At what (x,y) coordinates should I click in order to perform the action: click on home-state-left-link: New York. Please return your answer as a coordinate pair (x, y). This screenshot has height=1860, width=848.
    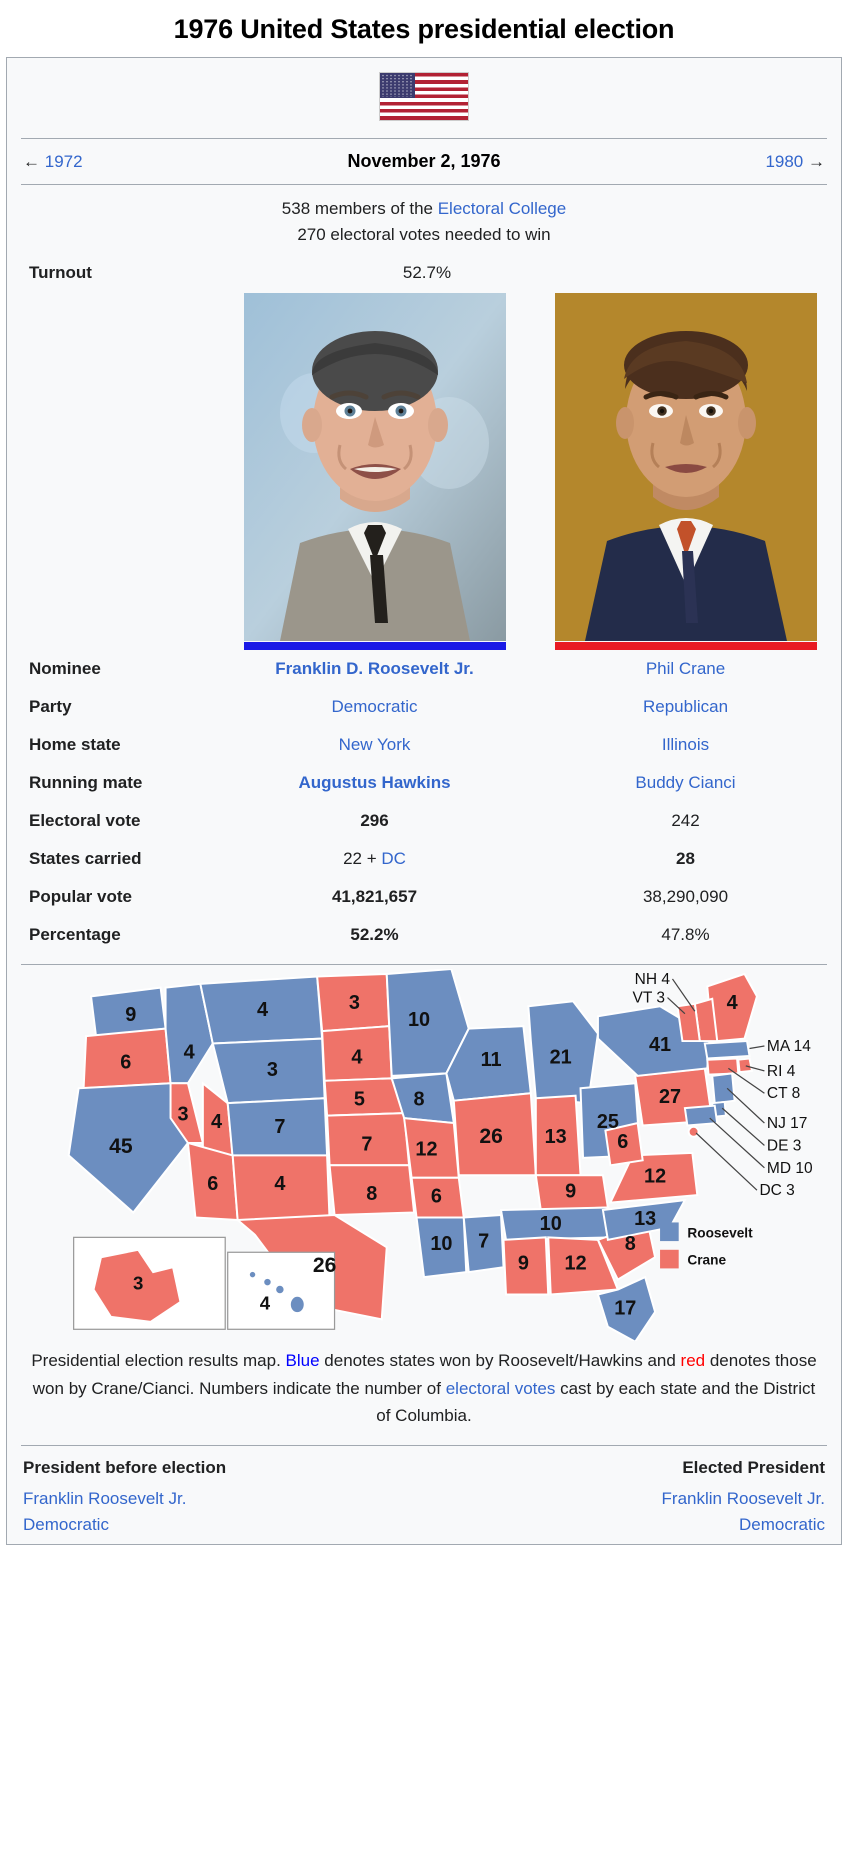
    Looking at the image, I should click on (375, 744).